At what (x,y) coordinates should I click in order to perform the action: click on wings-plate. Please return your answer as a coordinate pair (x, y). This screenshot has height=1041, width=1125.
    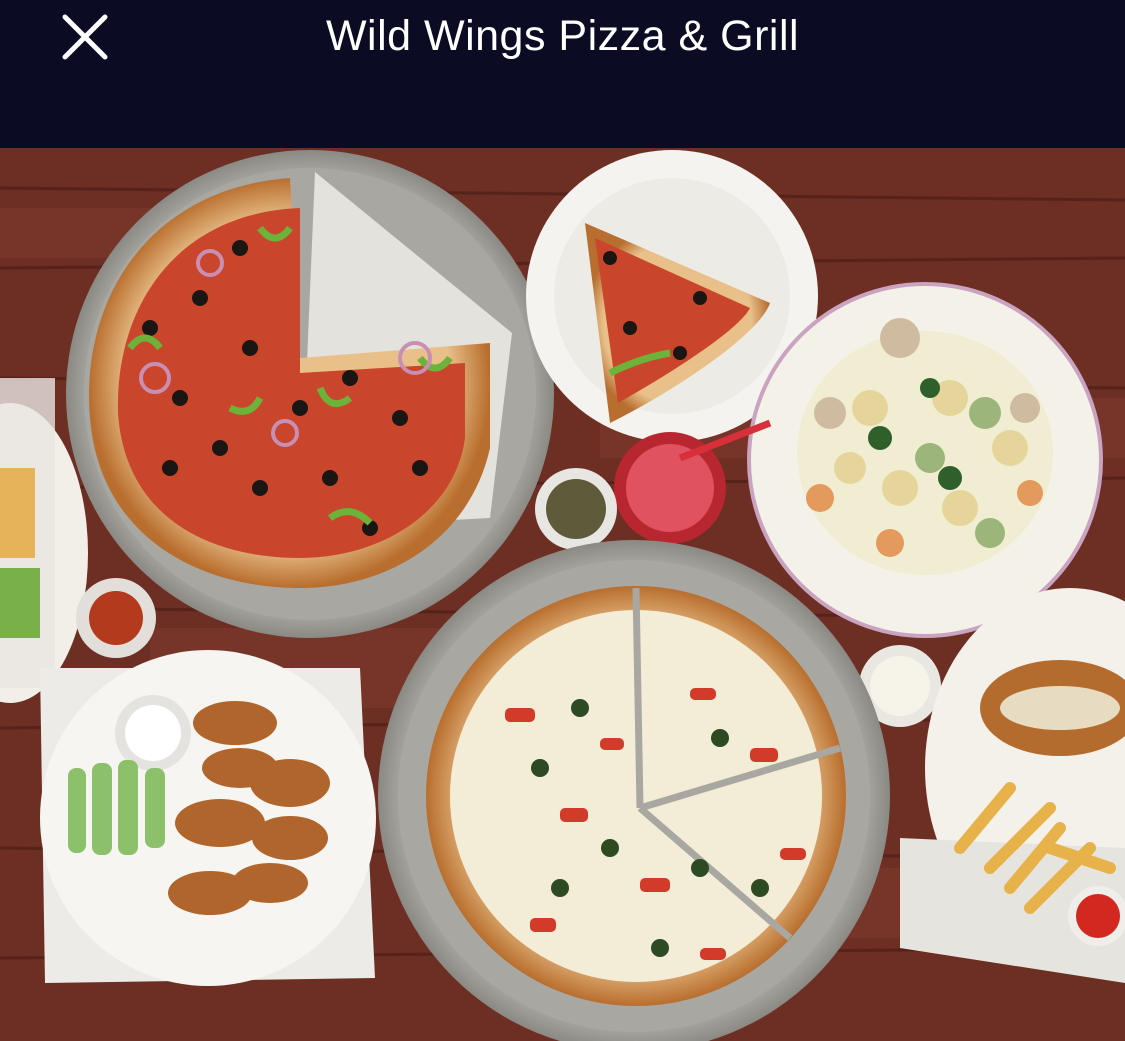
    Looking at the image, I should click on (208, 818).